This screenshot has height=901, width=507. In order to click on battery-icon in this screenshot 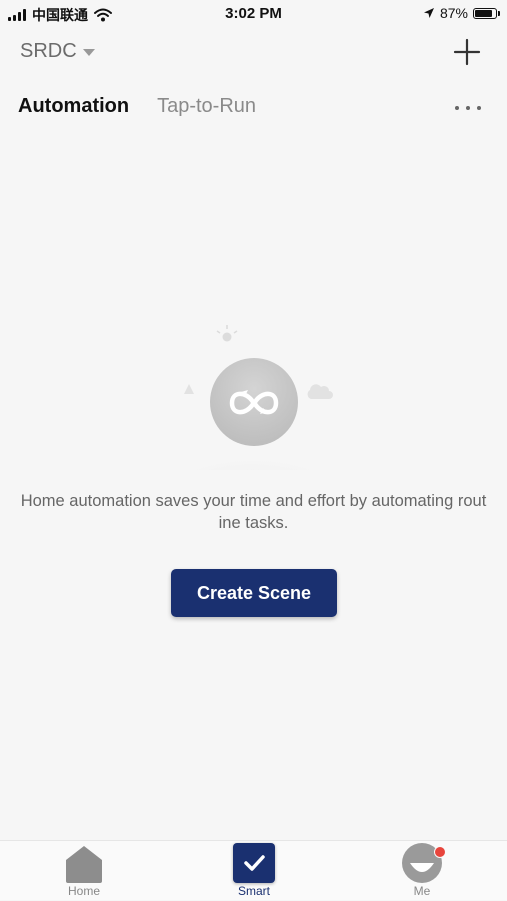, I will do `click(486, 13)`.